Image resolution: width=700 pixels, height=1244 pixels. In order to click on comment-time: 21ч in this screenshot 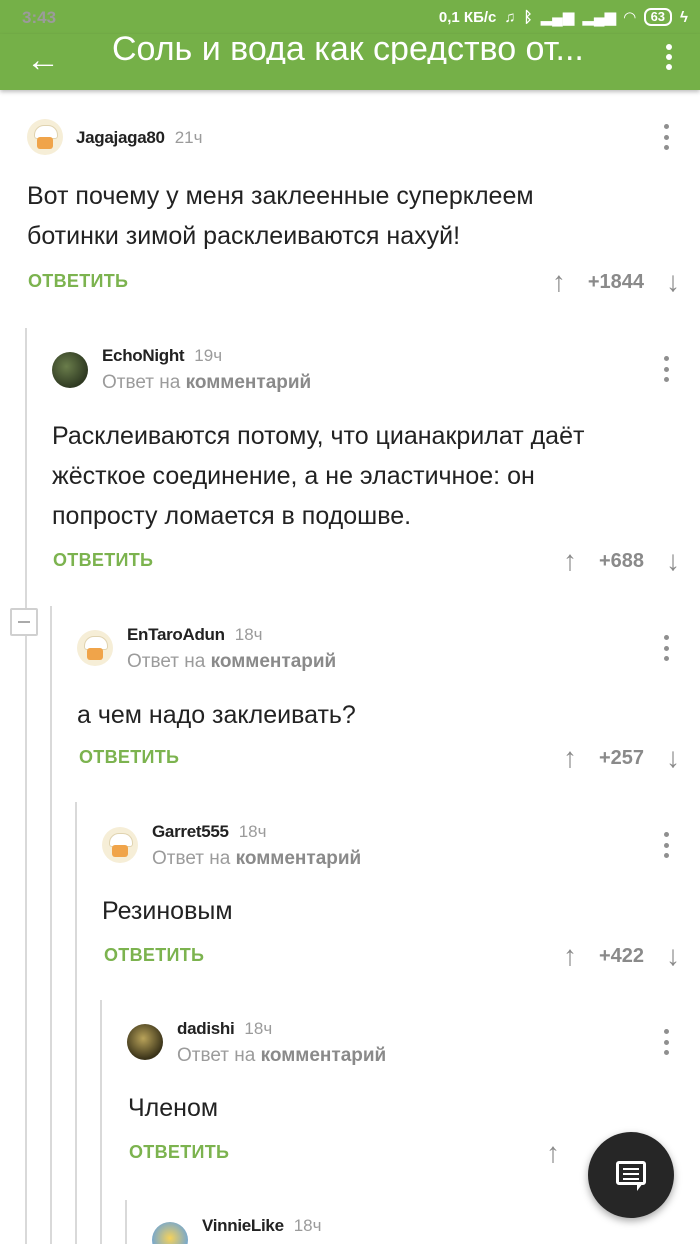, I will do `click(188, 137)`.